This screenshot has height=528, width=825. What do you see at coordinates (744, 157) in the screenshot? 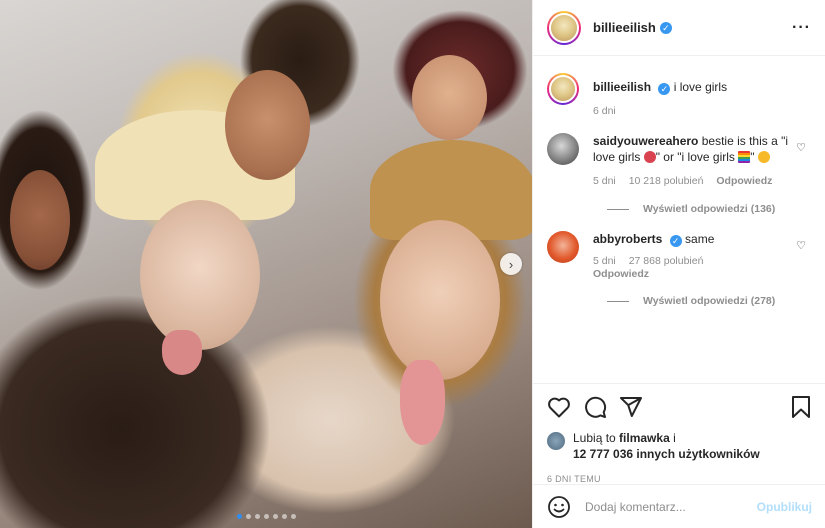
I see `rainbow-flag-emoji-icon` at bounding box center [744, 157].